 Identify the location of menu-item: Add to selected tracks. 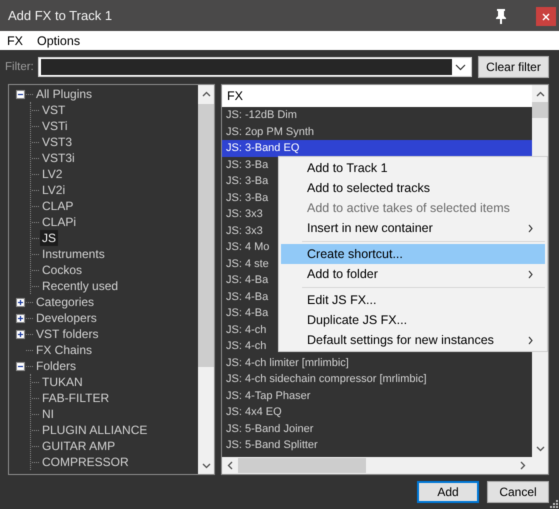
(413, 188).